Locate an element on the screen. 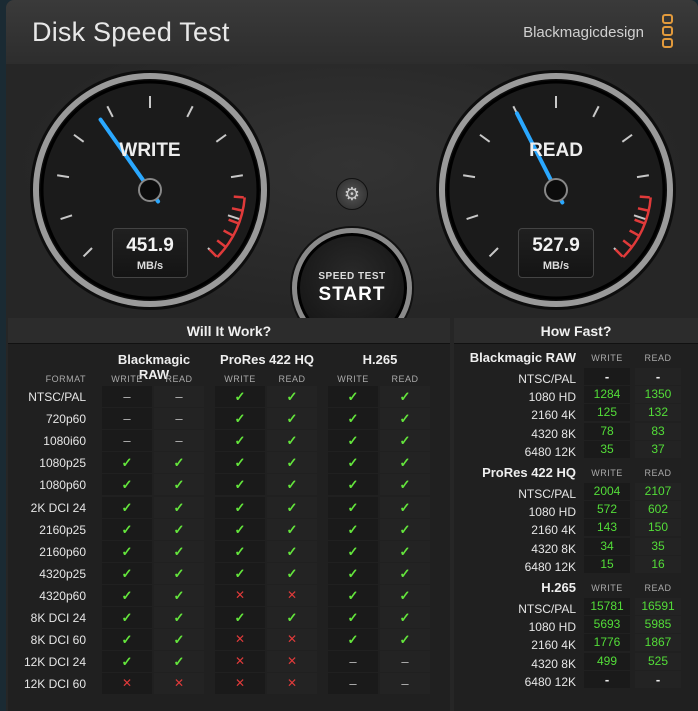  format-row-label: 2160p25 is located at coordinates (62, 529).